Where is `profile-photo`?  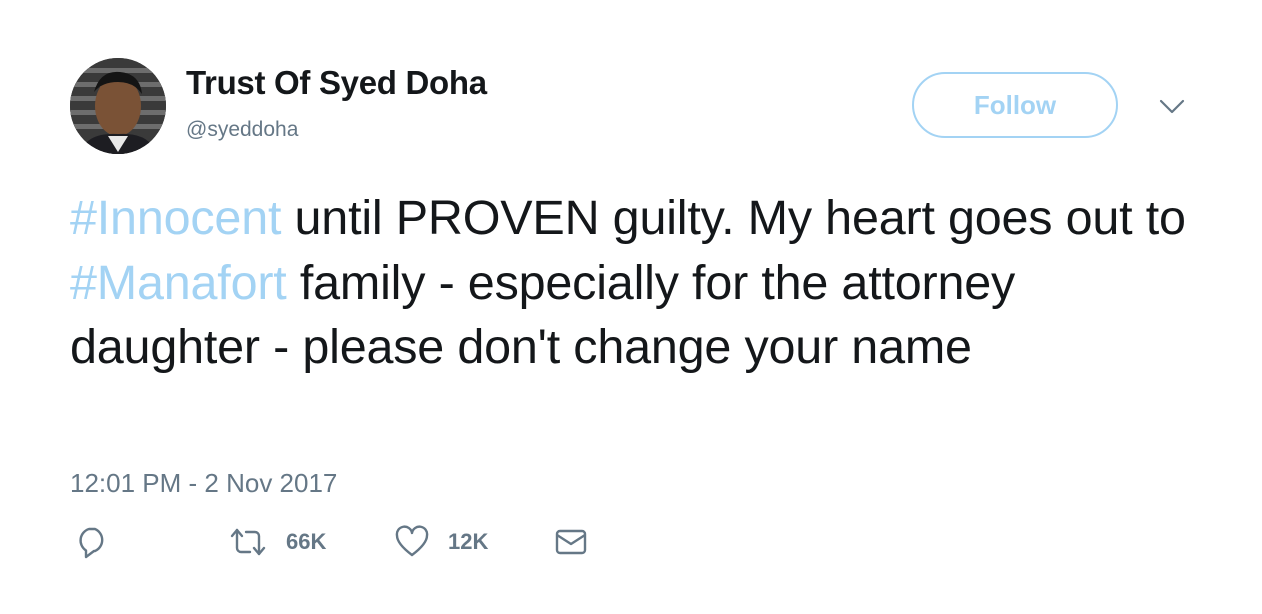
profile-photo is located at coordinates (118, 106).